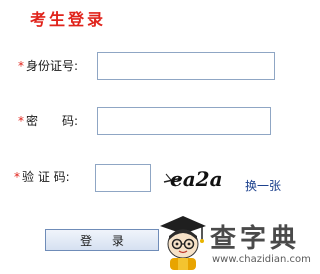  I want to click on id-number-label-text: 身份证号:, so click(52, 66).